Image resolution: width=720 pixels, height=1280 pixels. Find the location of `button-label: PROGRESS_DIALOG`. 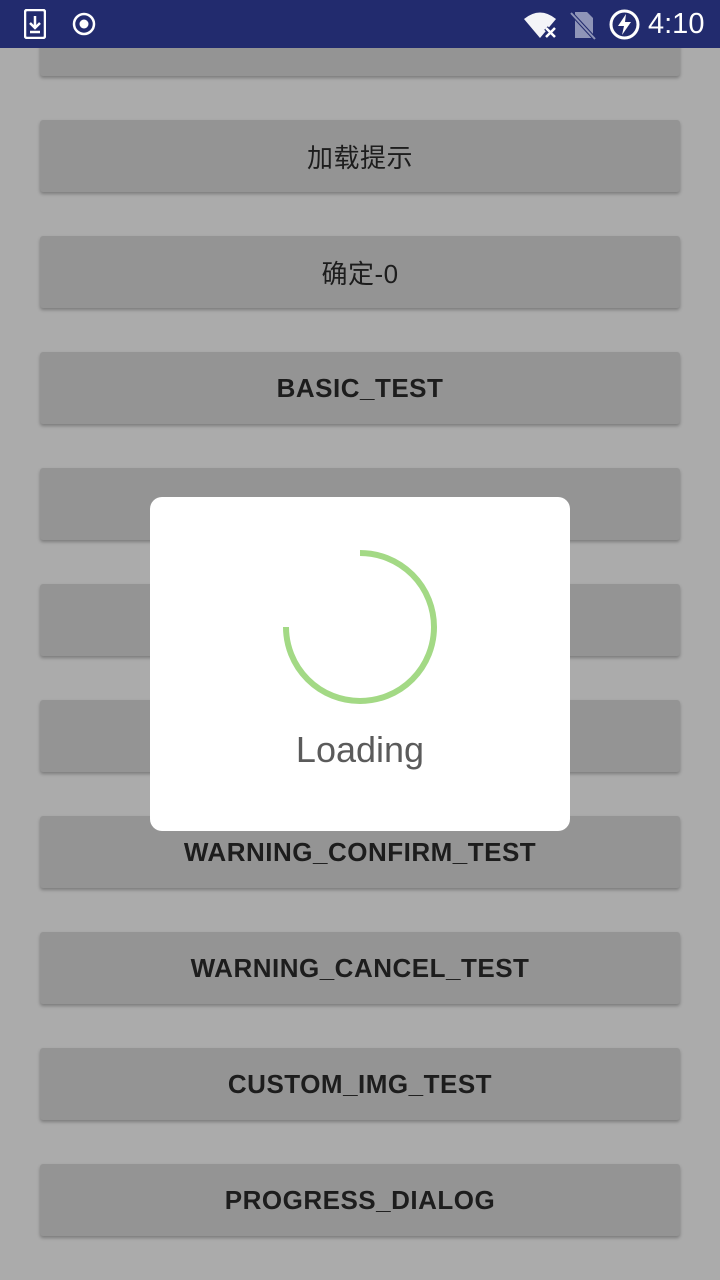

button-label: PROGRESS_DIALOG is located at coordinates (360, 1199).